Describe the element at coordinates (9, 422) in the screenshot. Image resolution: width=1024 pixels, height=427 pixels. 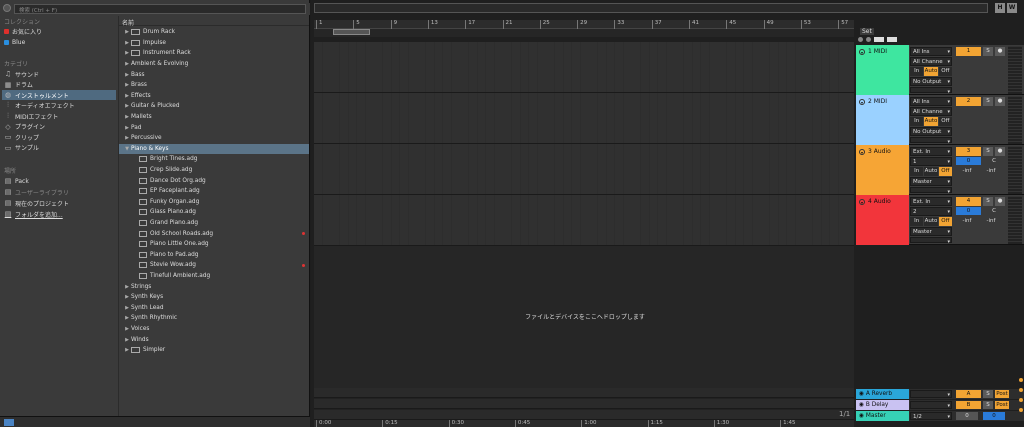
I see `info-toggle-icon` at that location.